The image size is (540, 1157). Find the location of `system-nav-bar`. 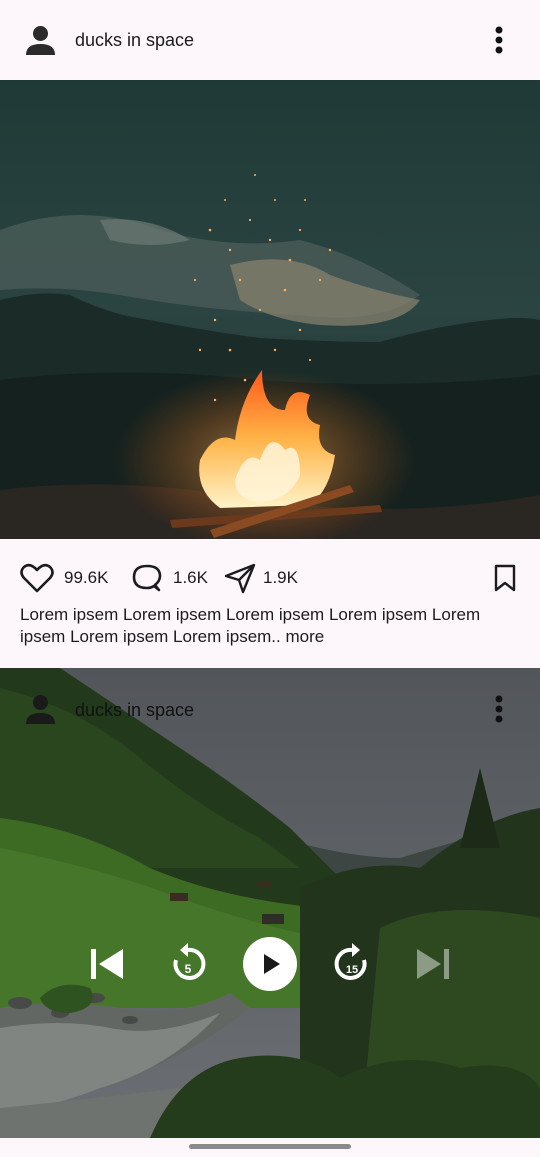

system-nav-bar is located at coordinates (270, 1147).